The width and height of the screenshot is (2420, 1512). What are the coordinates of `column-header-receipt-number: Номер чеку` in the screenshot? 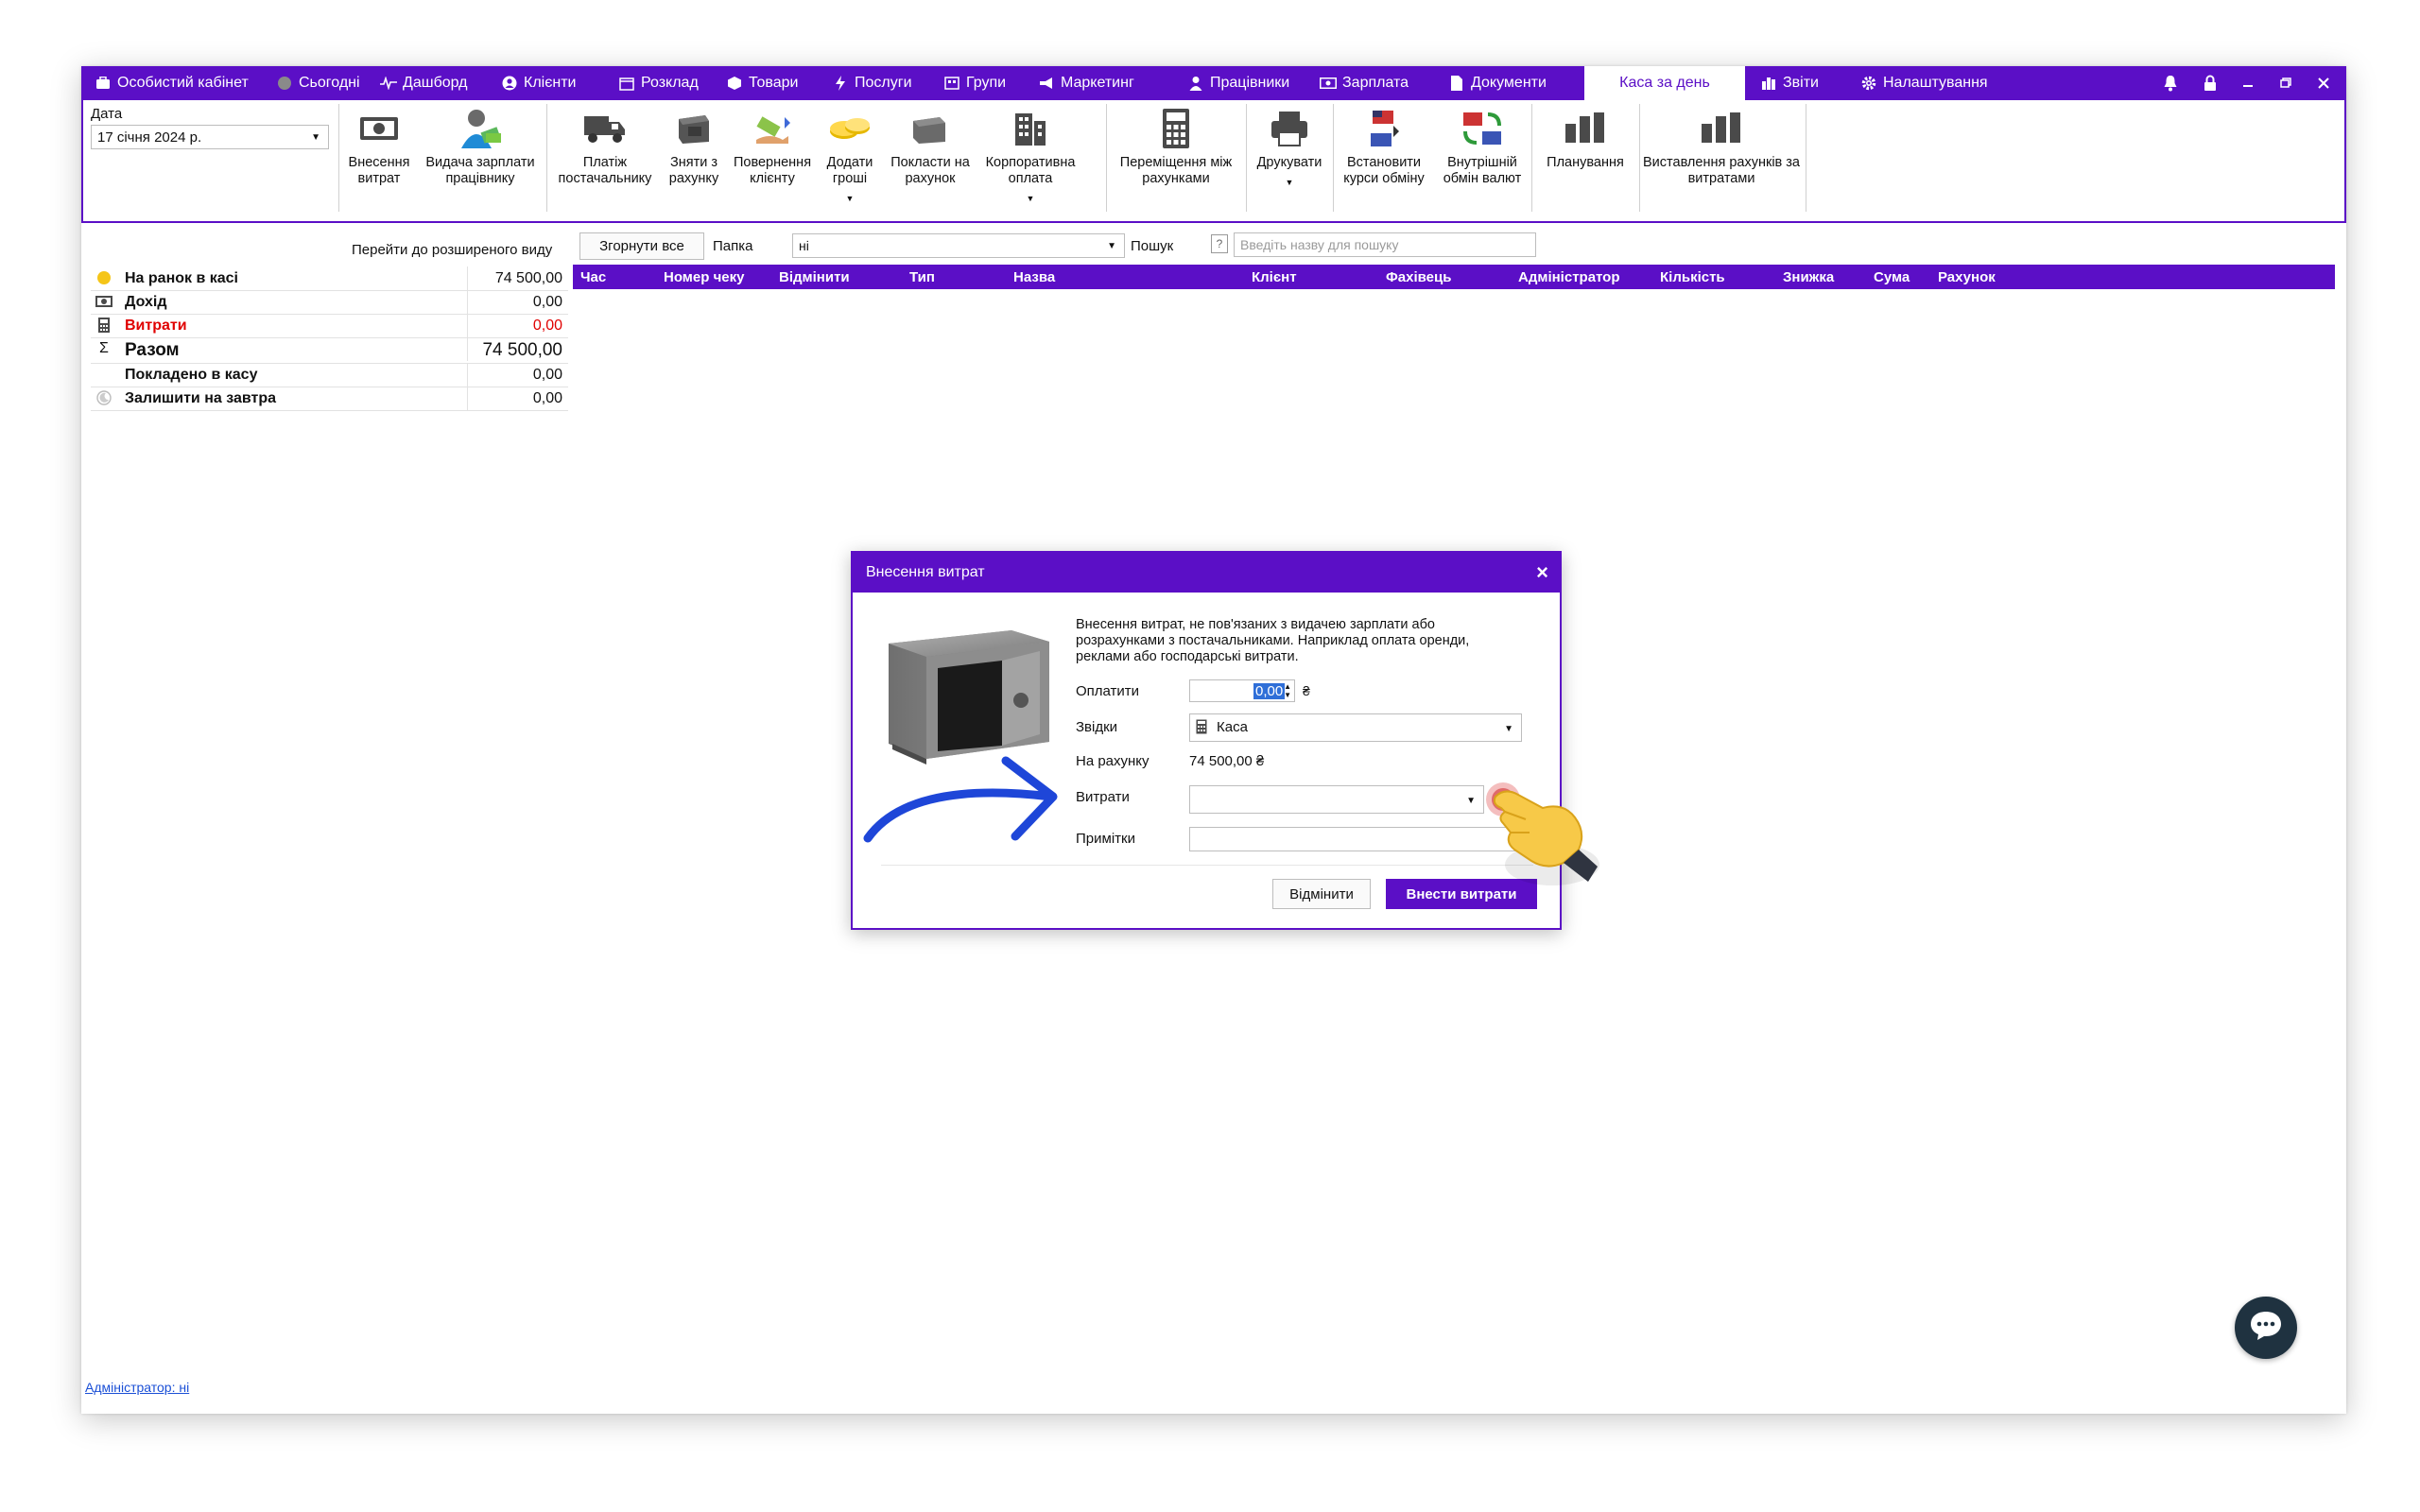 It's located at (704, 277).